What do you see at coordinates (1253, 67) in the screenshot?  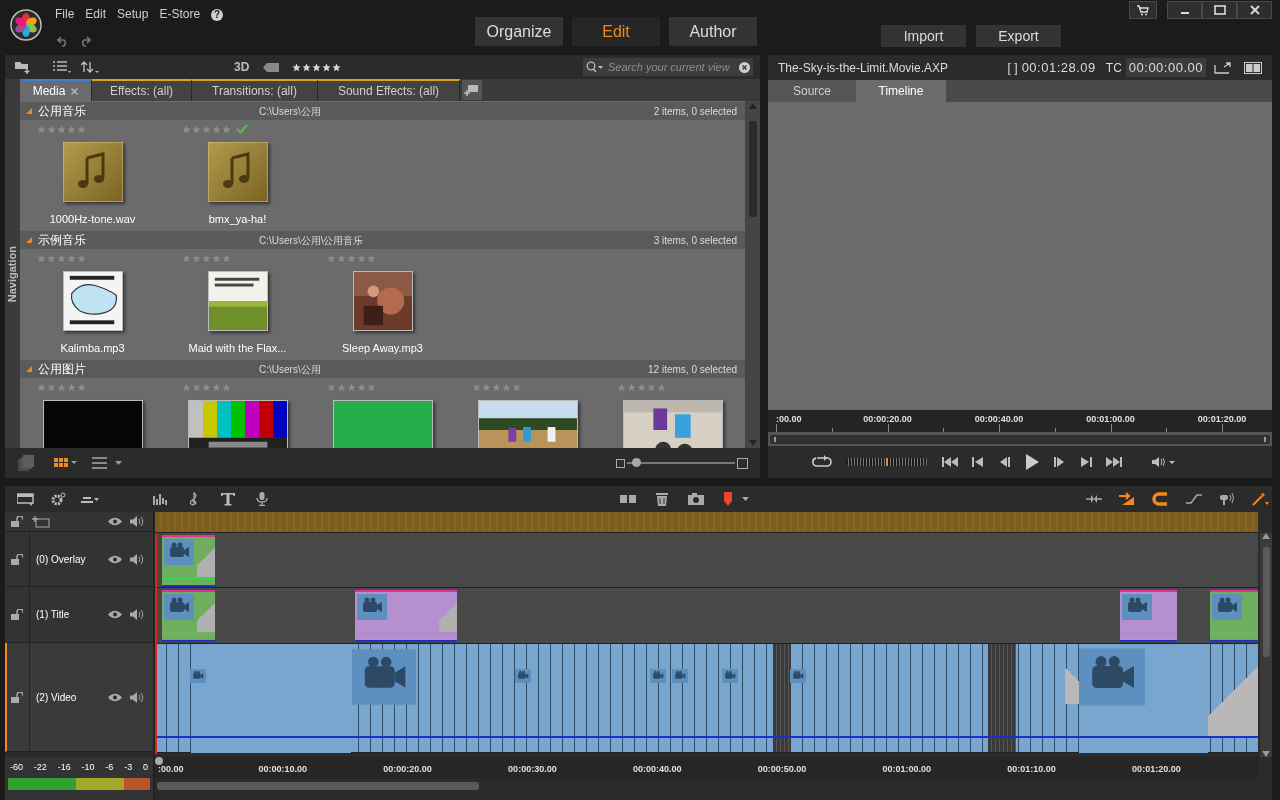 I see `dual-view-icon` at bounding box center [1253, 67].